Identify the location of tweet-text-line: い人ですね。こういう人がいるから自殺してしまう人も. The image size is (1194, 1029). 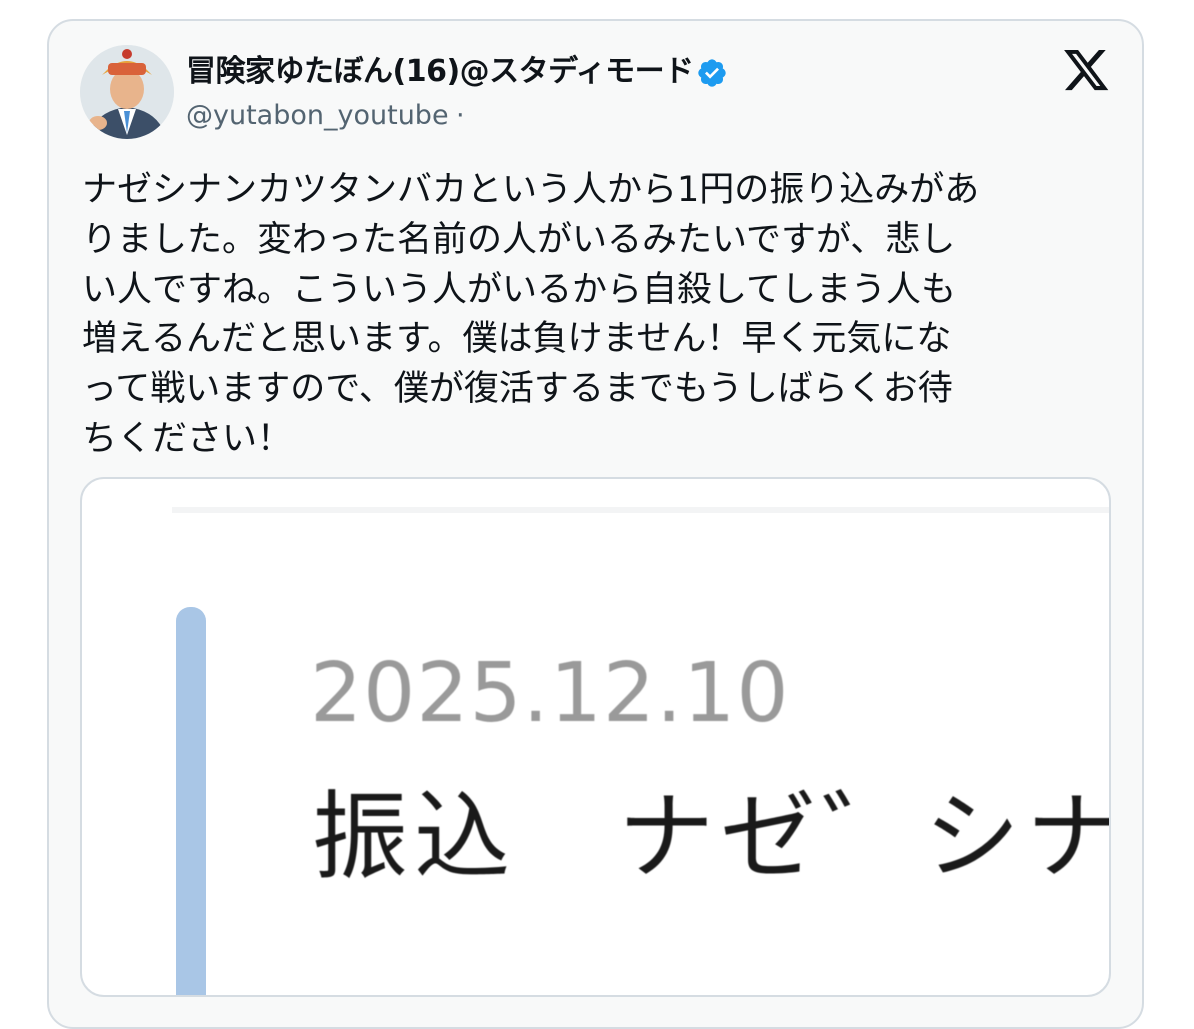
(519, 289).